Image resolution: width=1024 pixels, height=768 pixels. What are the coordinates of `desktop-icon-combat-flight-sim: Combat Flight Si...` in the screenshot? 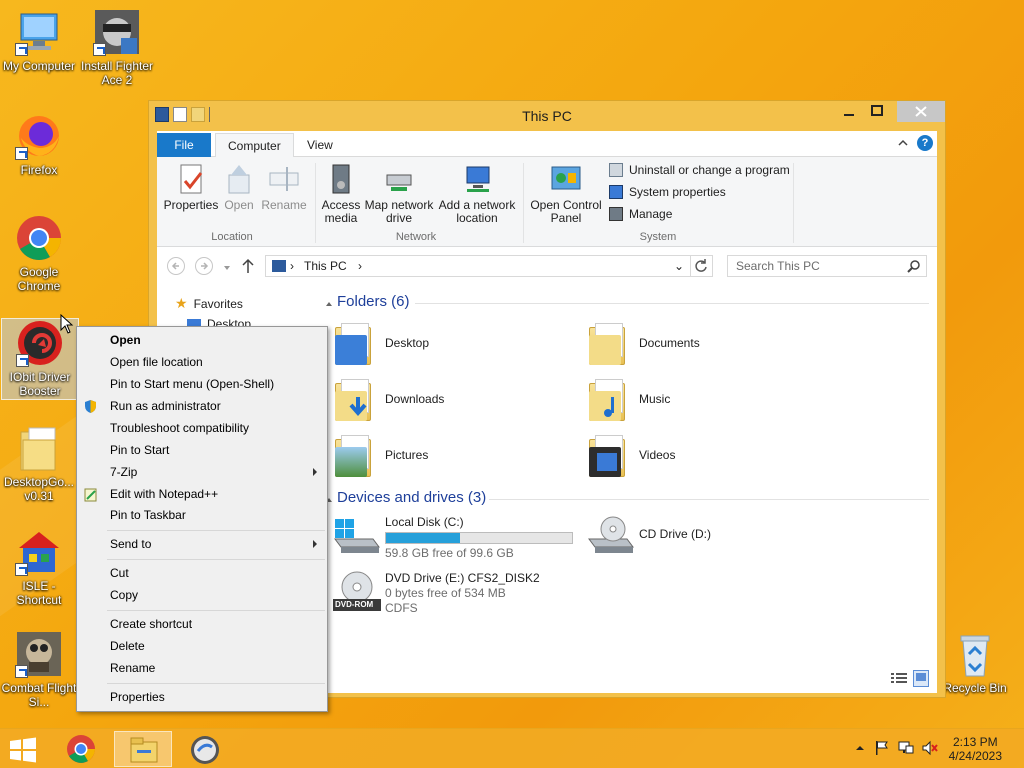 It's located at (39, 669).